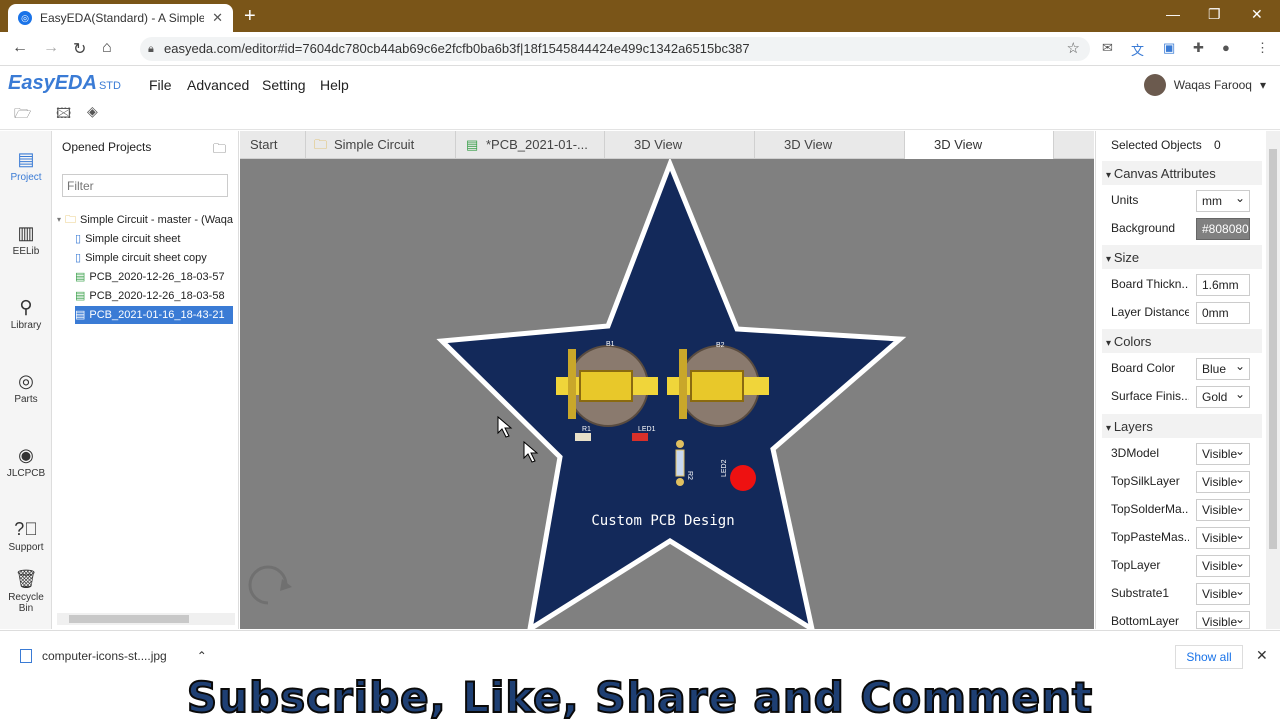 The width and height of the screenshot is (1280, 722). I want to click on label-led2: LED2, so click(724, 468).